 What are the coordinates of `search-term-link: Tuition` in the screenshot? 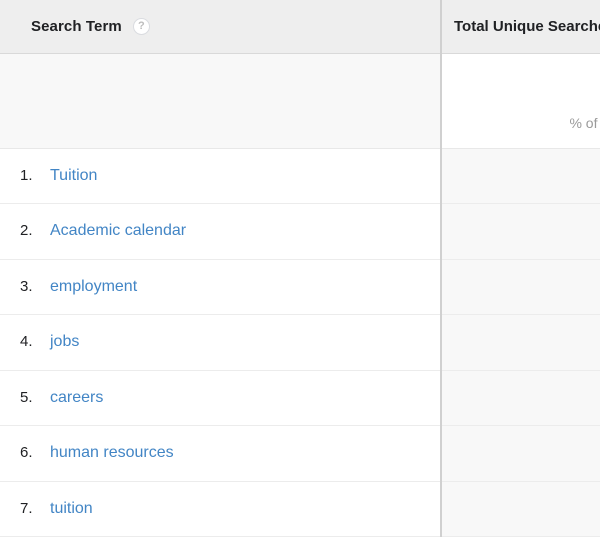 It's located at (73, 176).